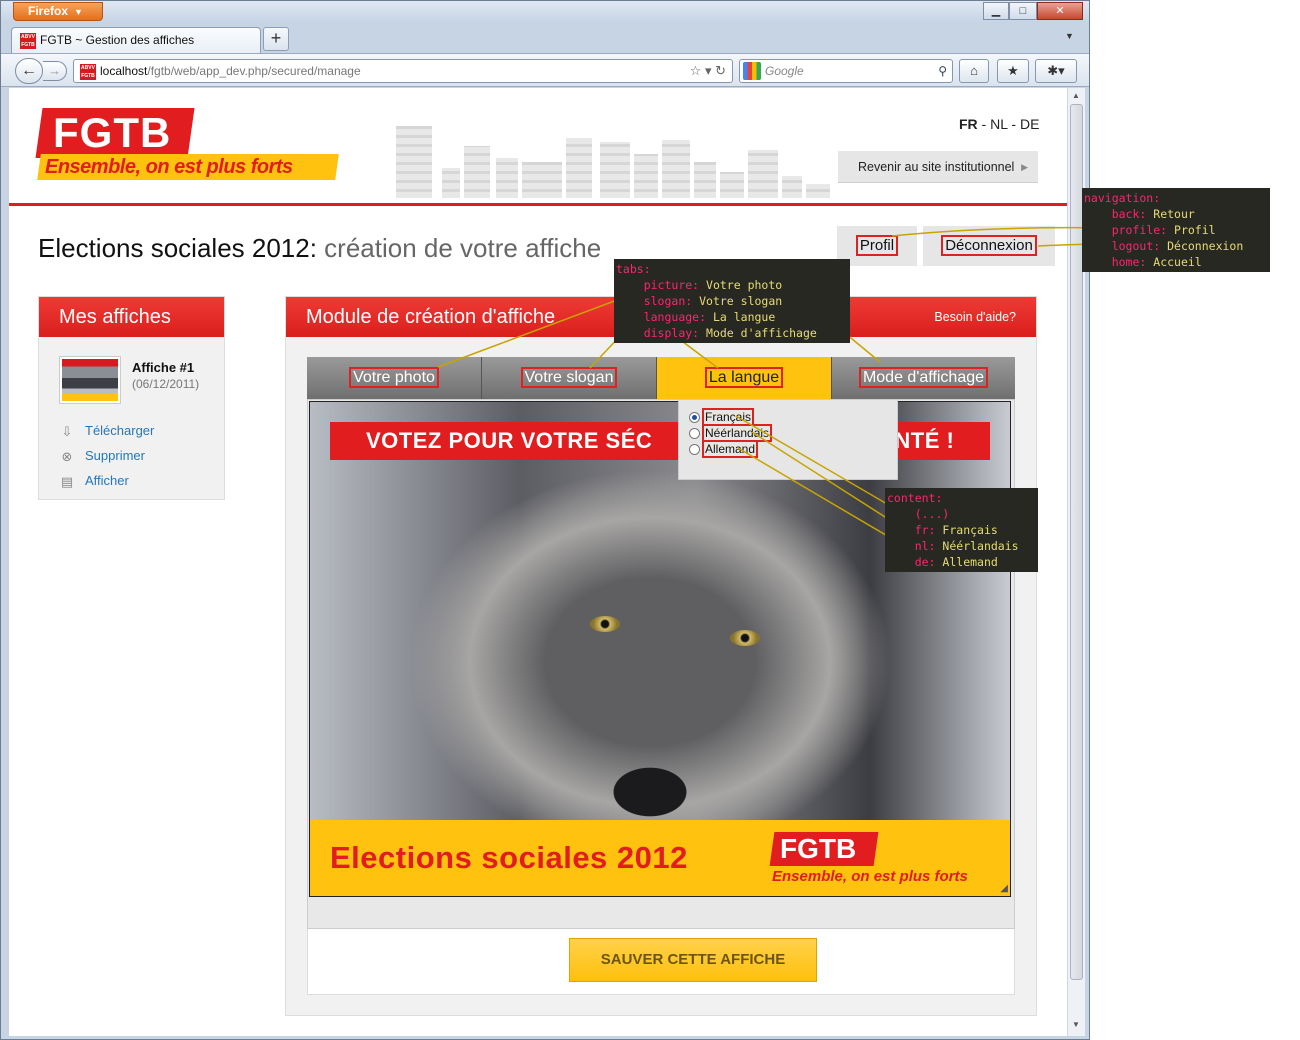  Describe the element at coordinates (431, 317) in the screenshot. I see `module-title: Module de création d'affiche` at that location.